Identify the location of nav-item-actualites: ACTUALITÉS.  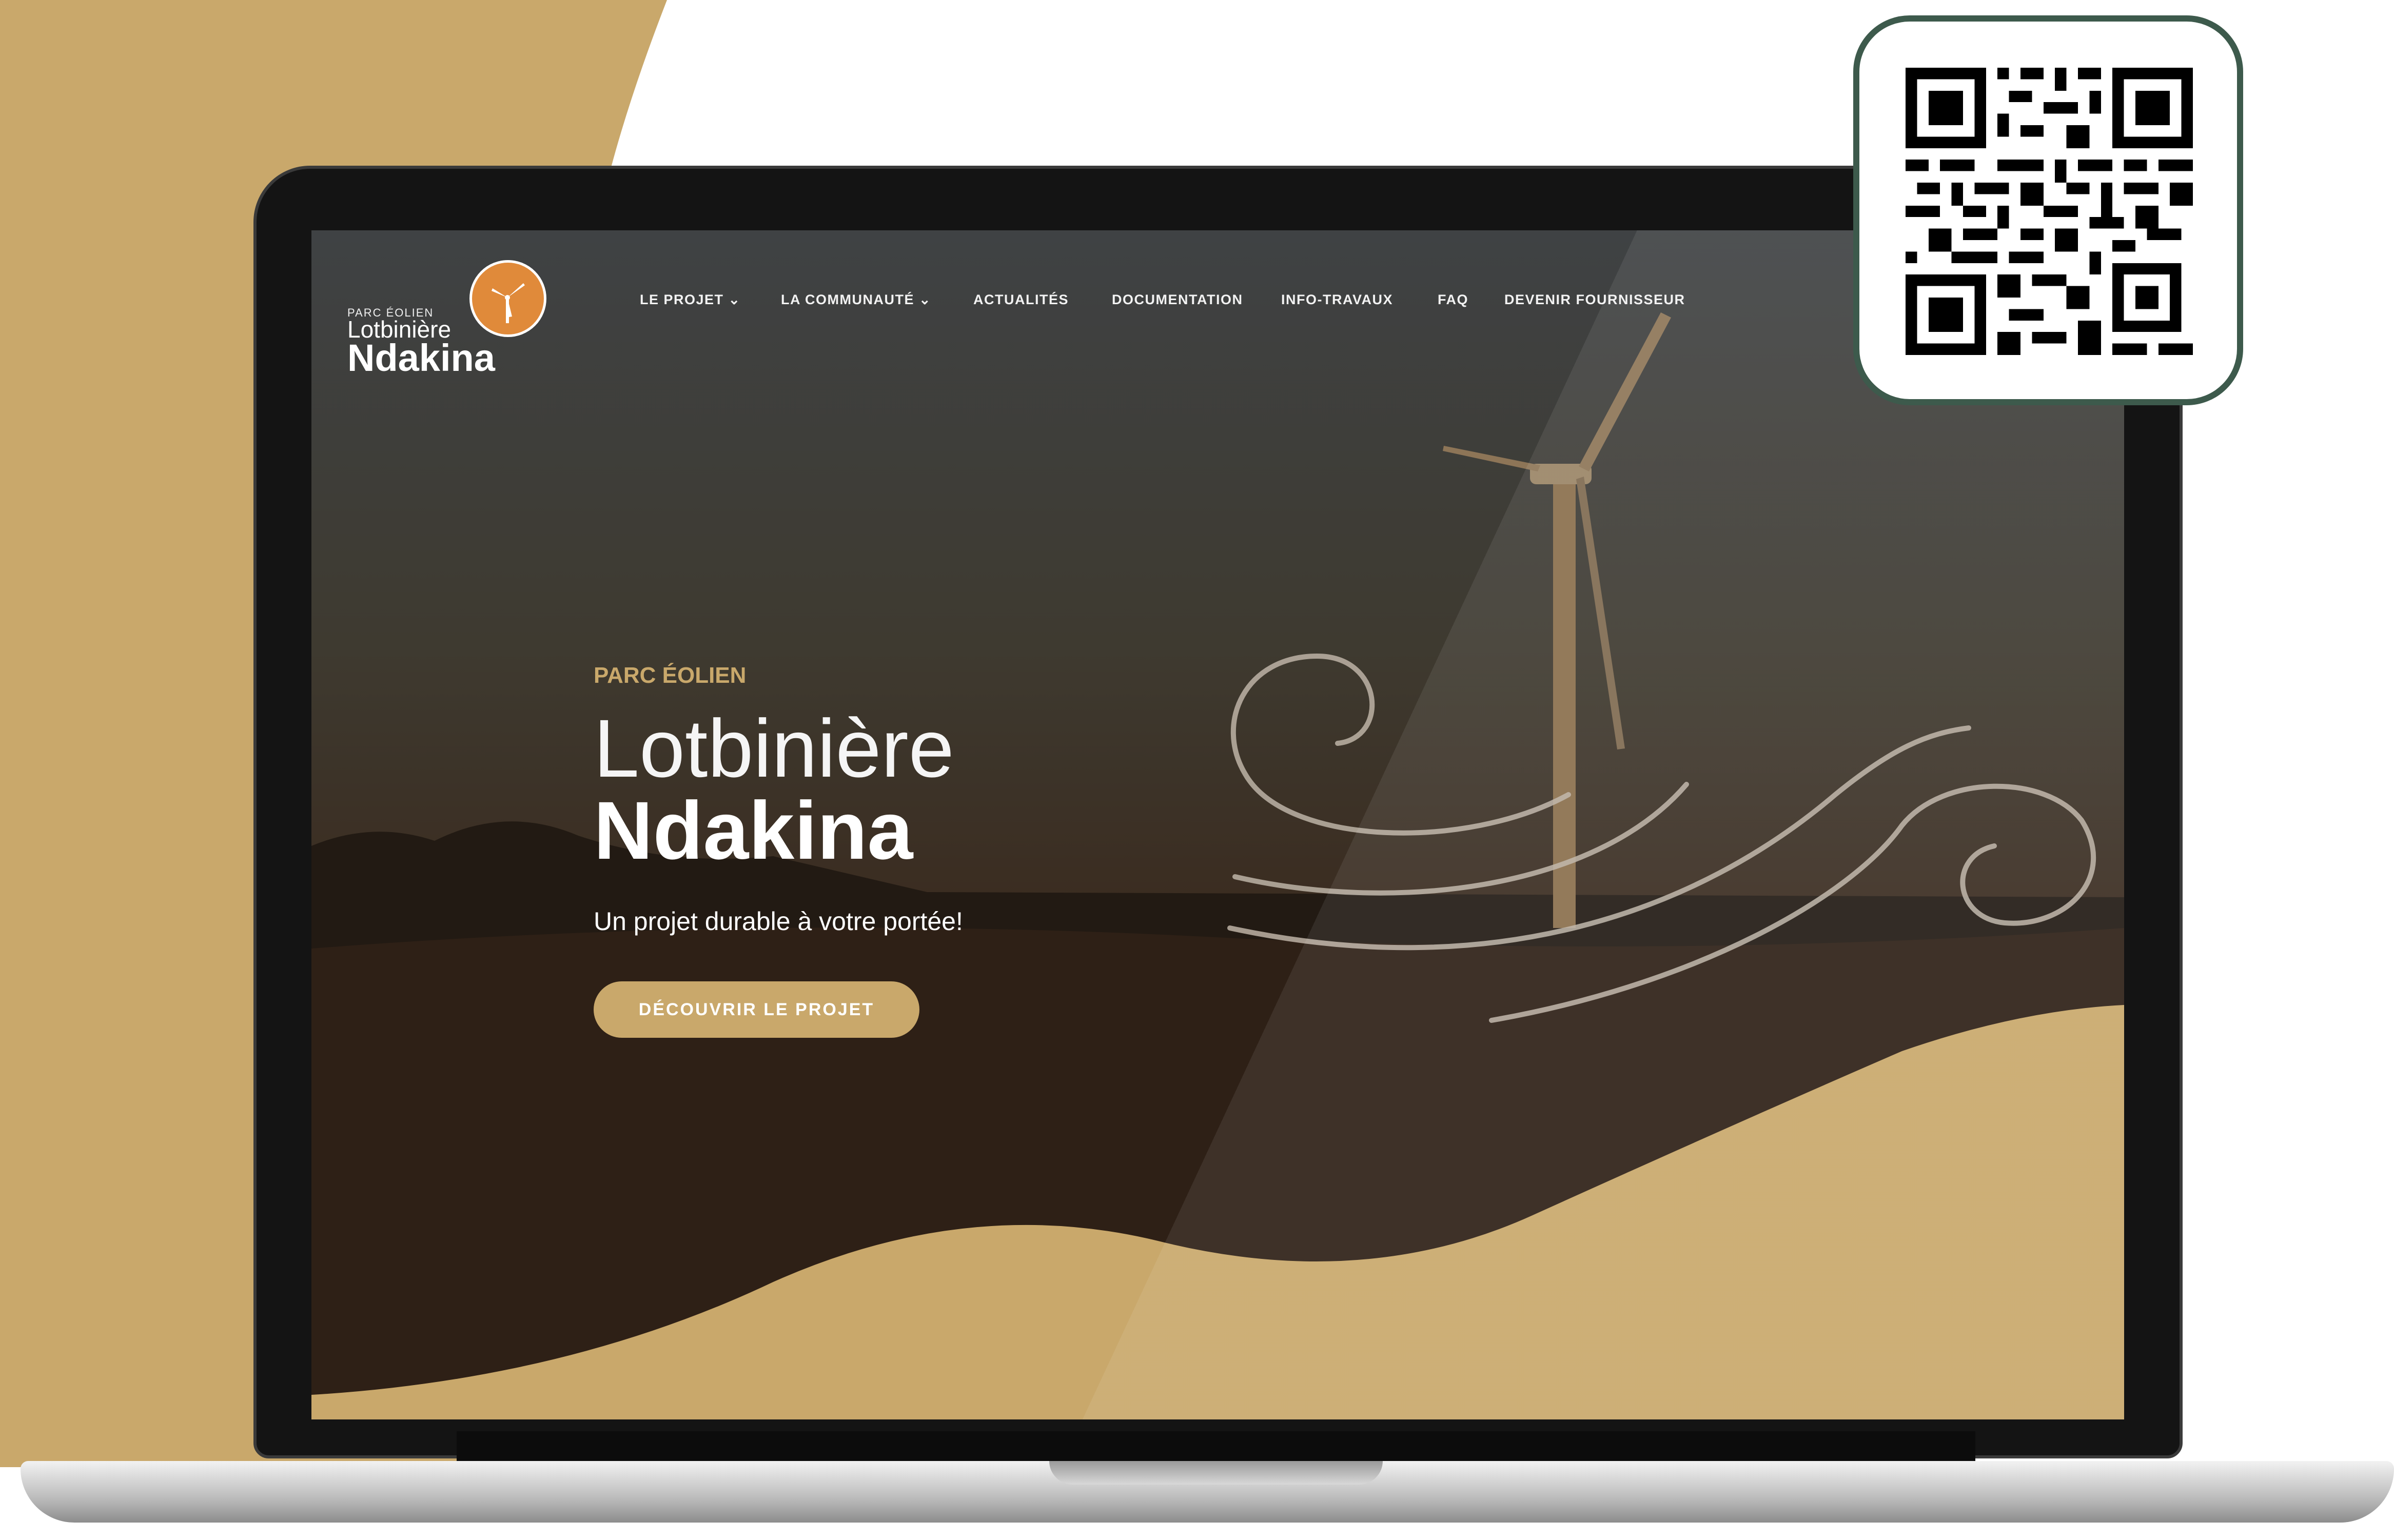
(1021, 300).